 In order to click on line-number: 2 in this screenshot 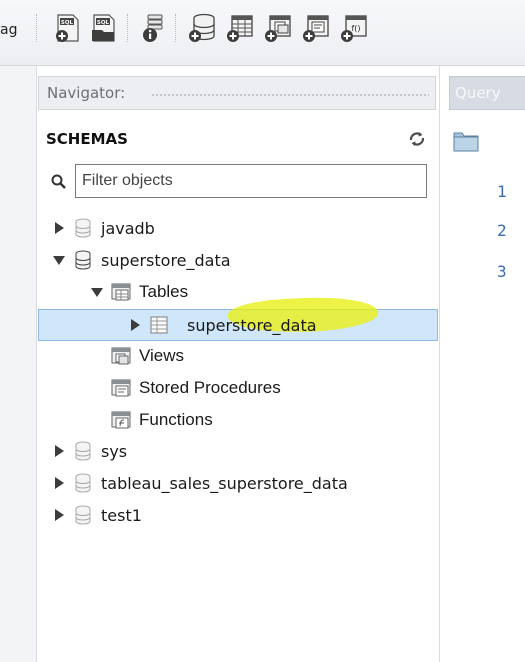, I will do `click(502, 230)`.